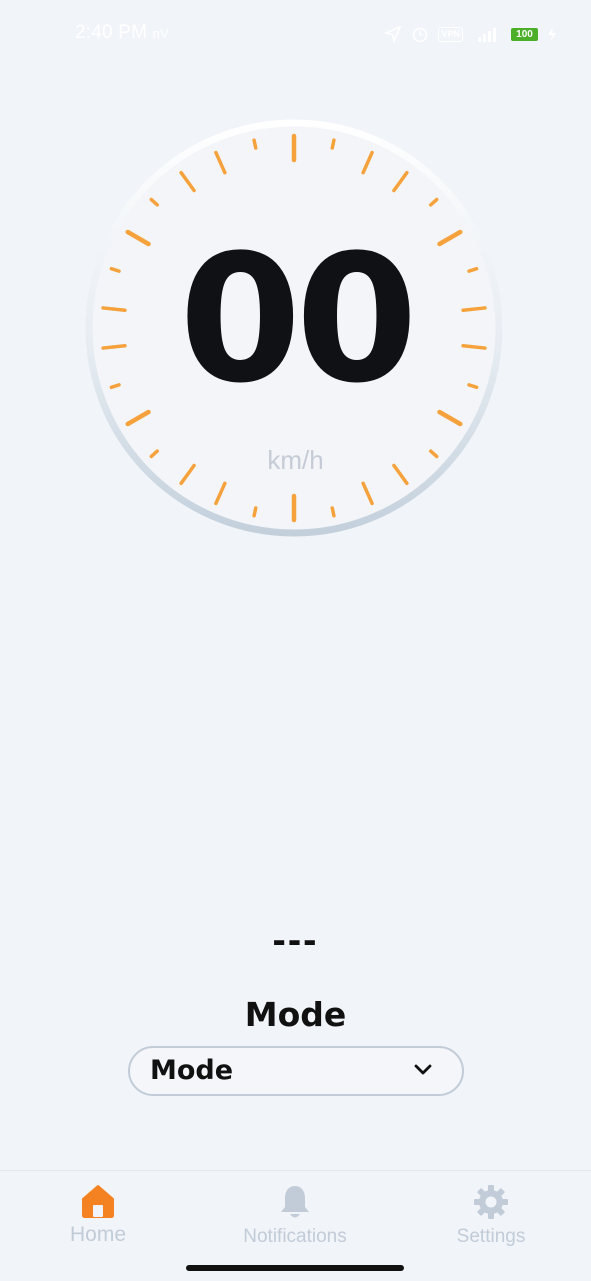 The width and height of the screenshot is (591, 1281). Describe the element at coordinates (298, 319) in the screenshot. I see `speed-readout: 00` at that location.